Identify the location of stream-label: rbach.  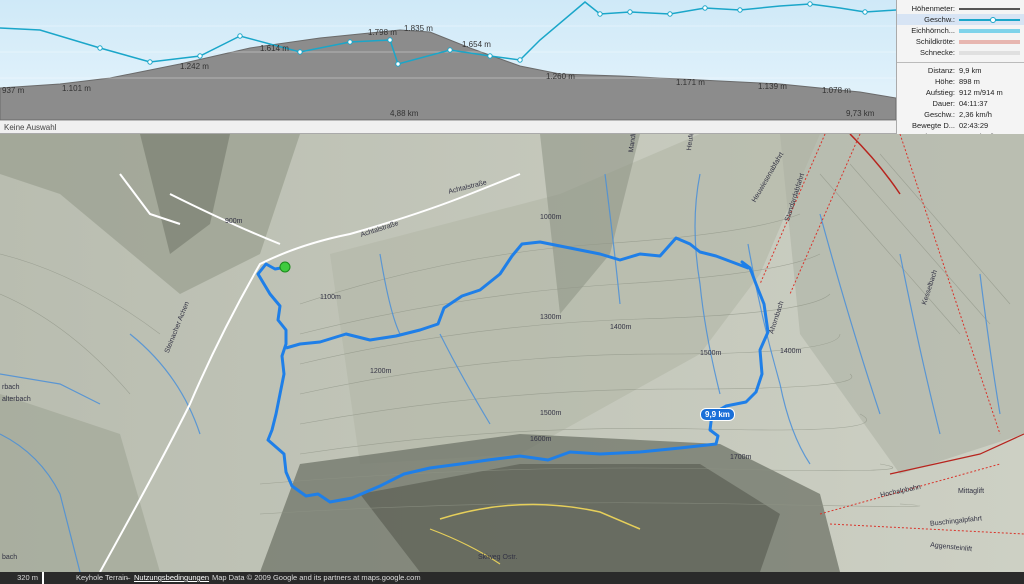
(11, 387).